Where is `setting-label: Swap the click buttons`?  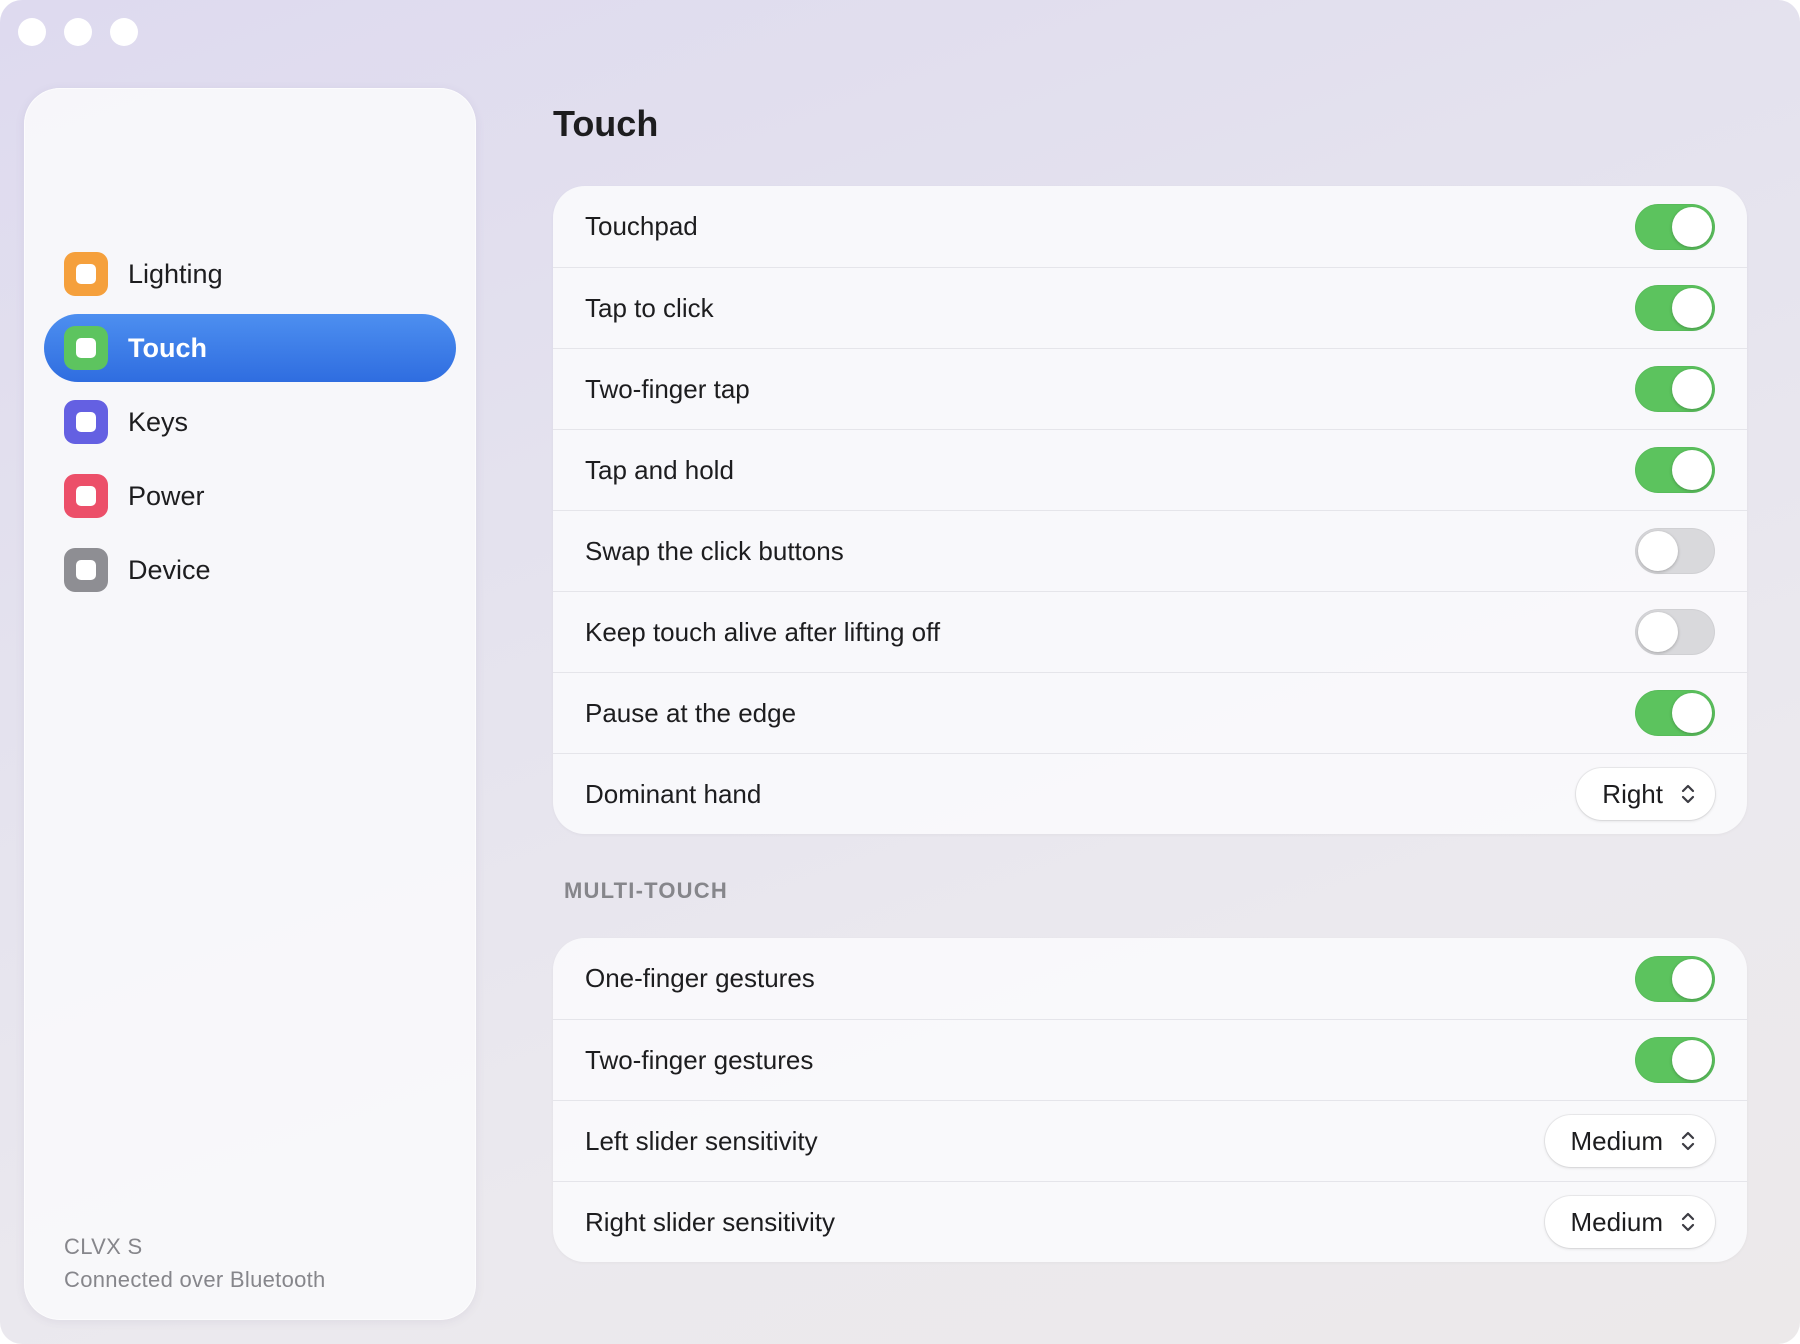 setting-label: Swap the click buttons is located at coordinates (714, 550).